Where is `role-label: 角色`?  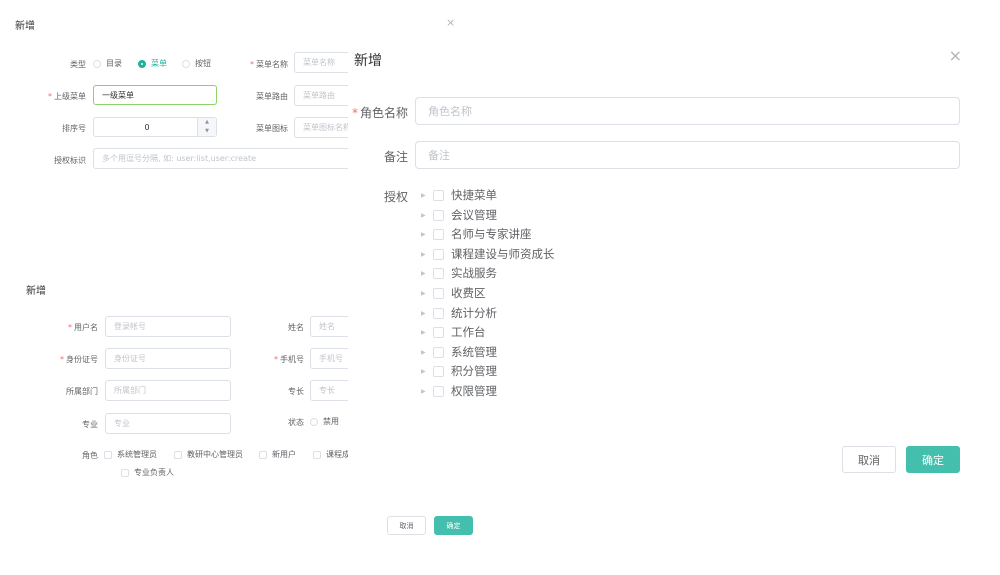
role-label: 角色 is located at coordinates (90, 455).